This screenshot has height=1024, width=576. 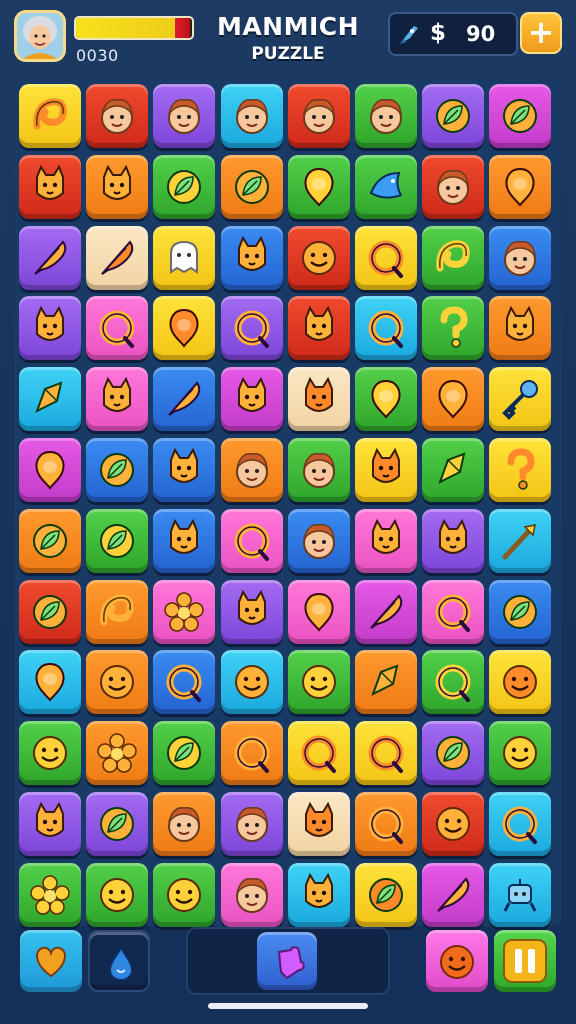 What do you see at coordinates (287, 961) in the screenshot?
I see `puzzle-piece-button` at bounding box center [287, 961].